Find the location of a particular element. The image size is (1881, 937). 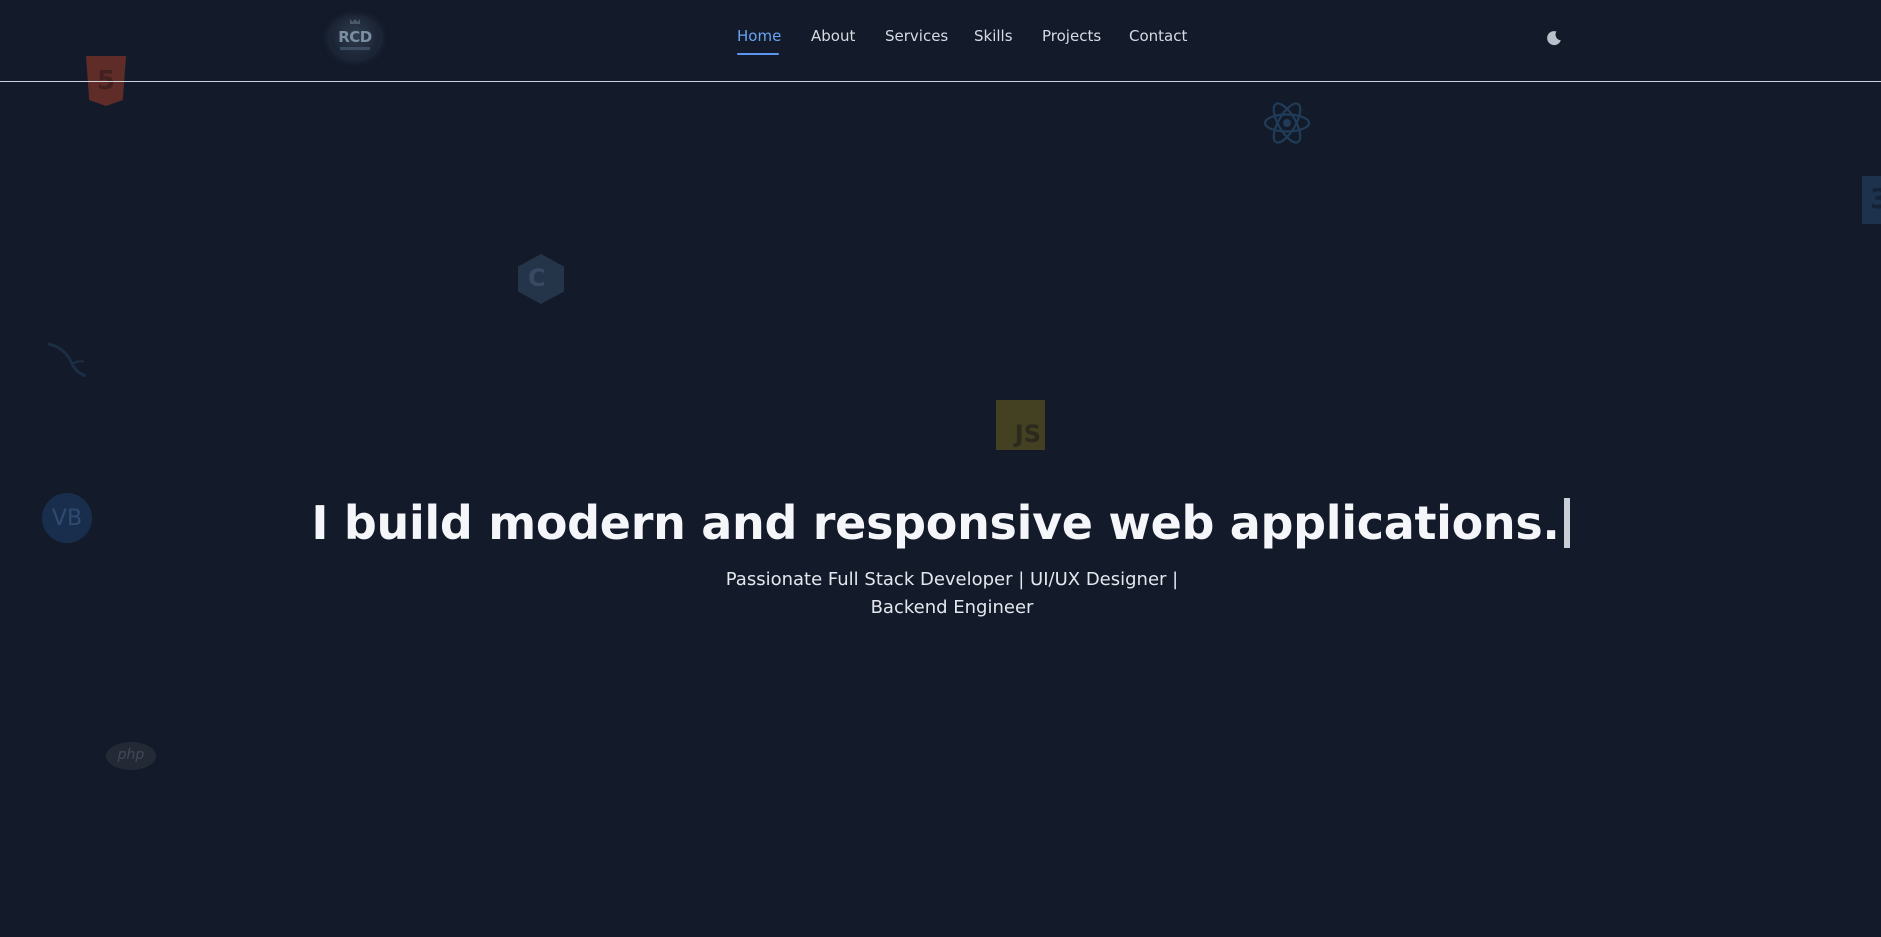

php-icon: php is located at coordinates (131, 756).